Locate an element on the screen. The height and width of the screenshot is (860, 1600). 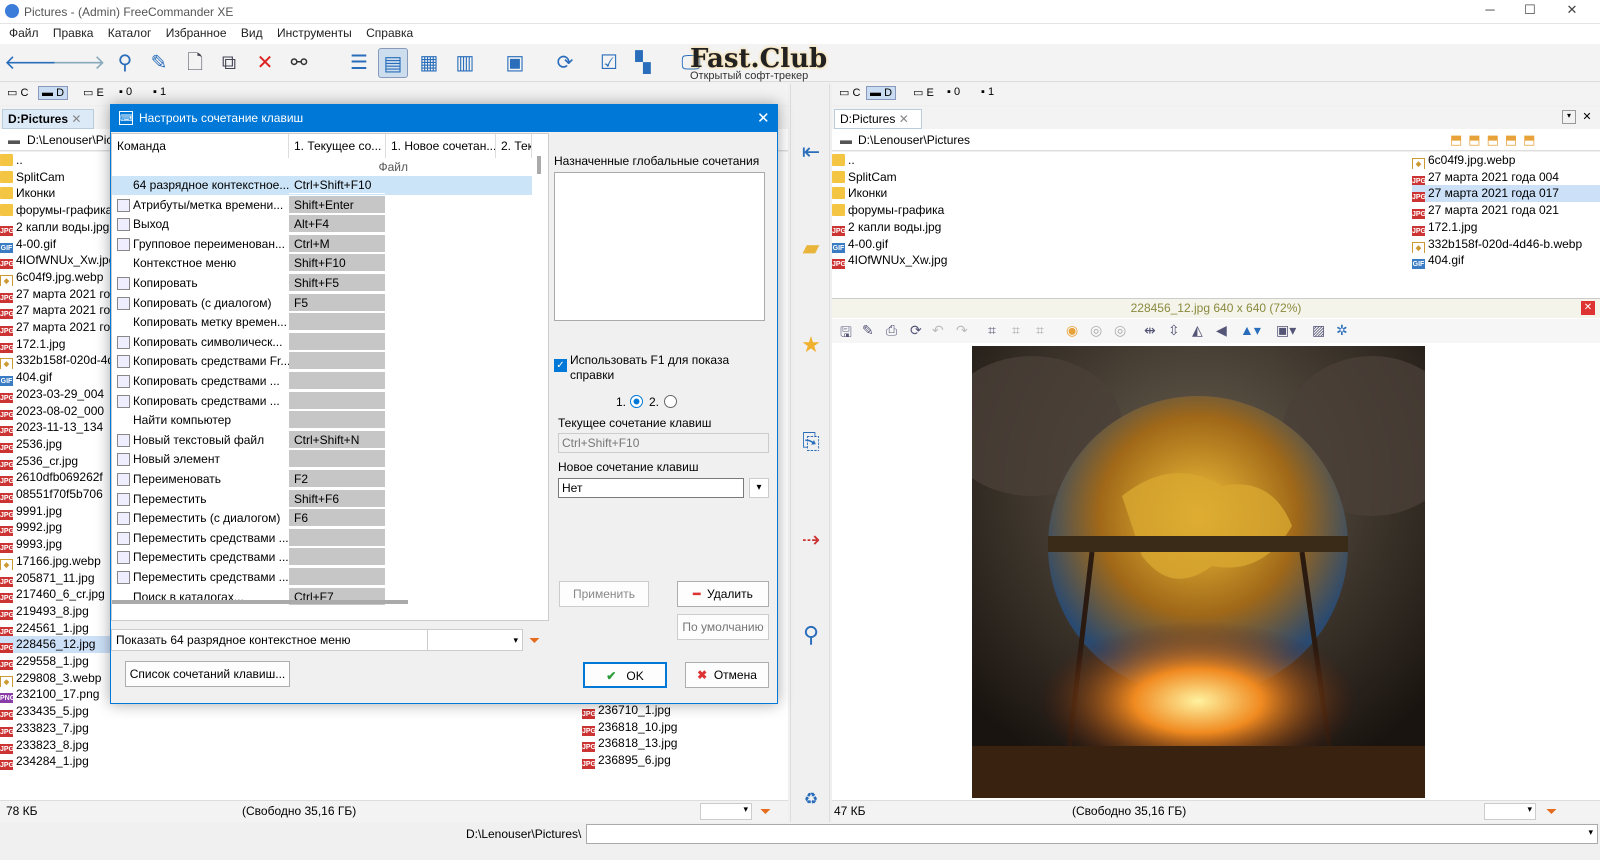
delete-button: ━ Удалить is located at coordinates (723, 594).